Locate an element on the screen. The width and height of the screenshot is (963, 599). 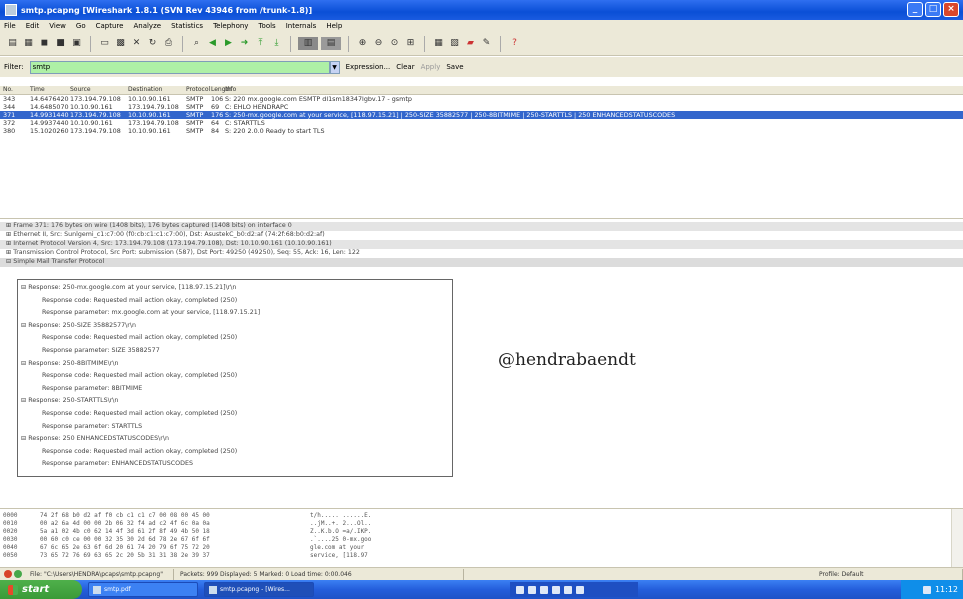
network-icon is located at coordinates (520, 589).